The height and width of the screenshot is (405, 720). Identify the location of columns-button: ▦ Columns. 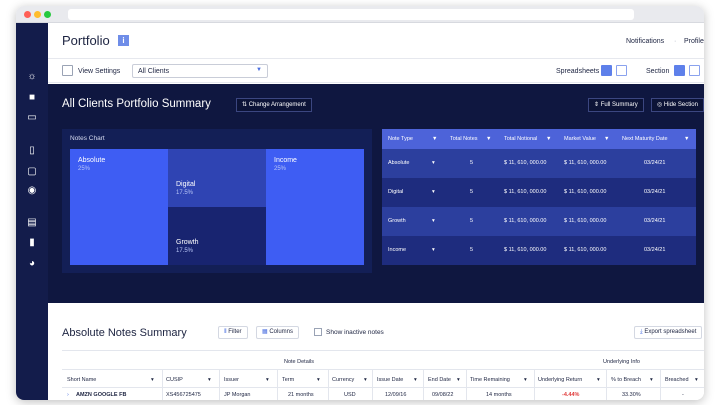
(278, 332).